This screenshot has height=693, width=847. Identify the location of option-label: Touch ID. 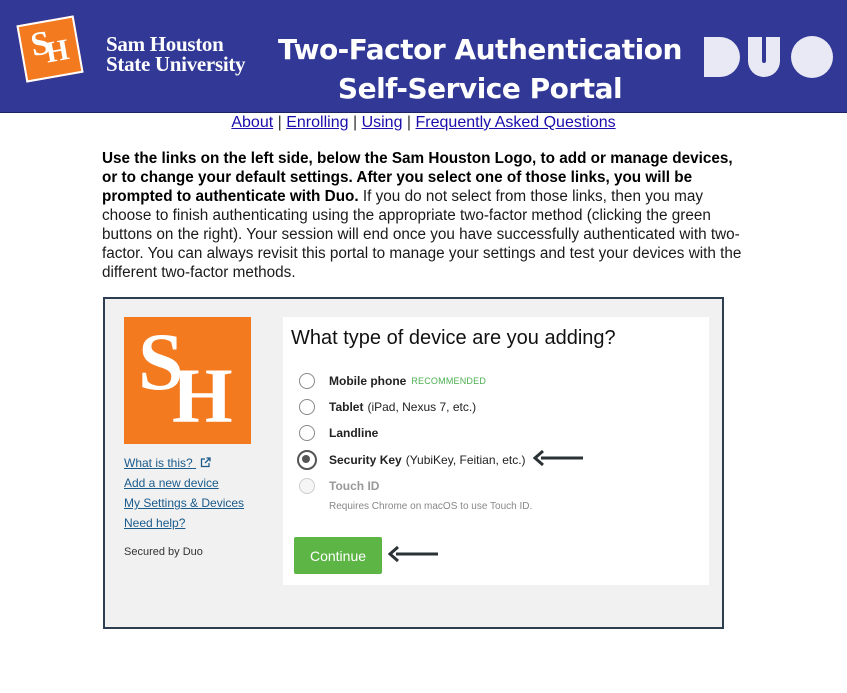
(354, 486).